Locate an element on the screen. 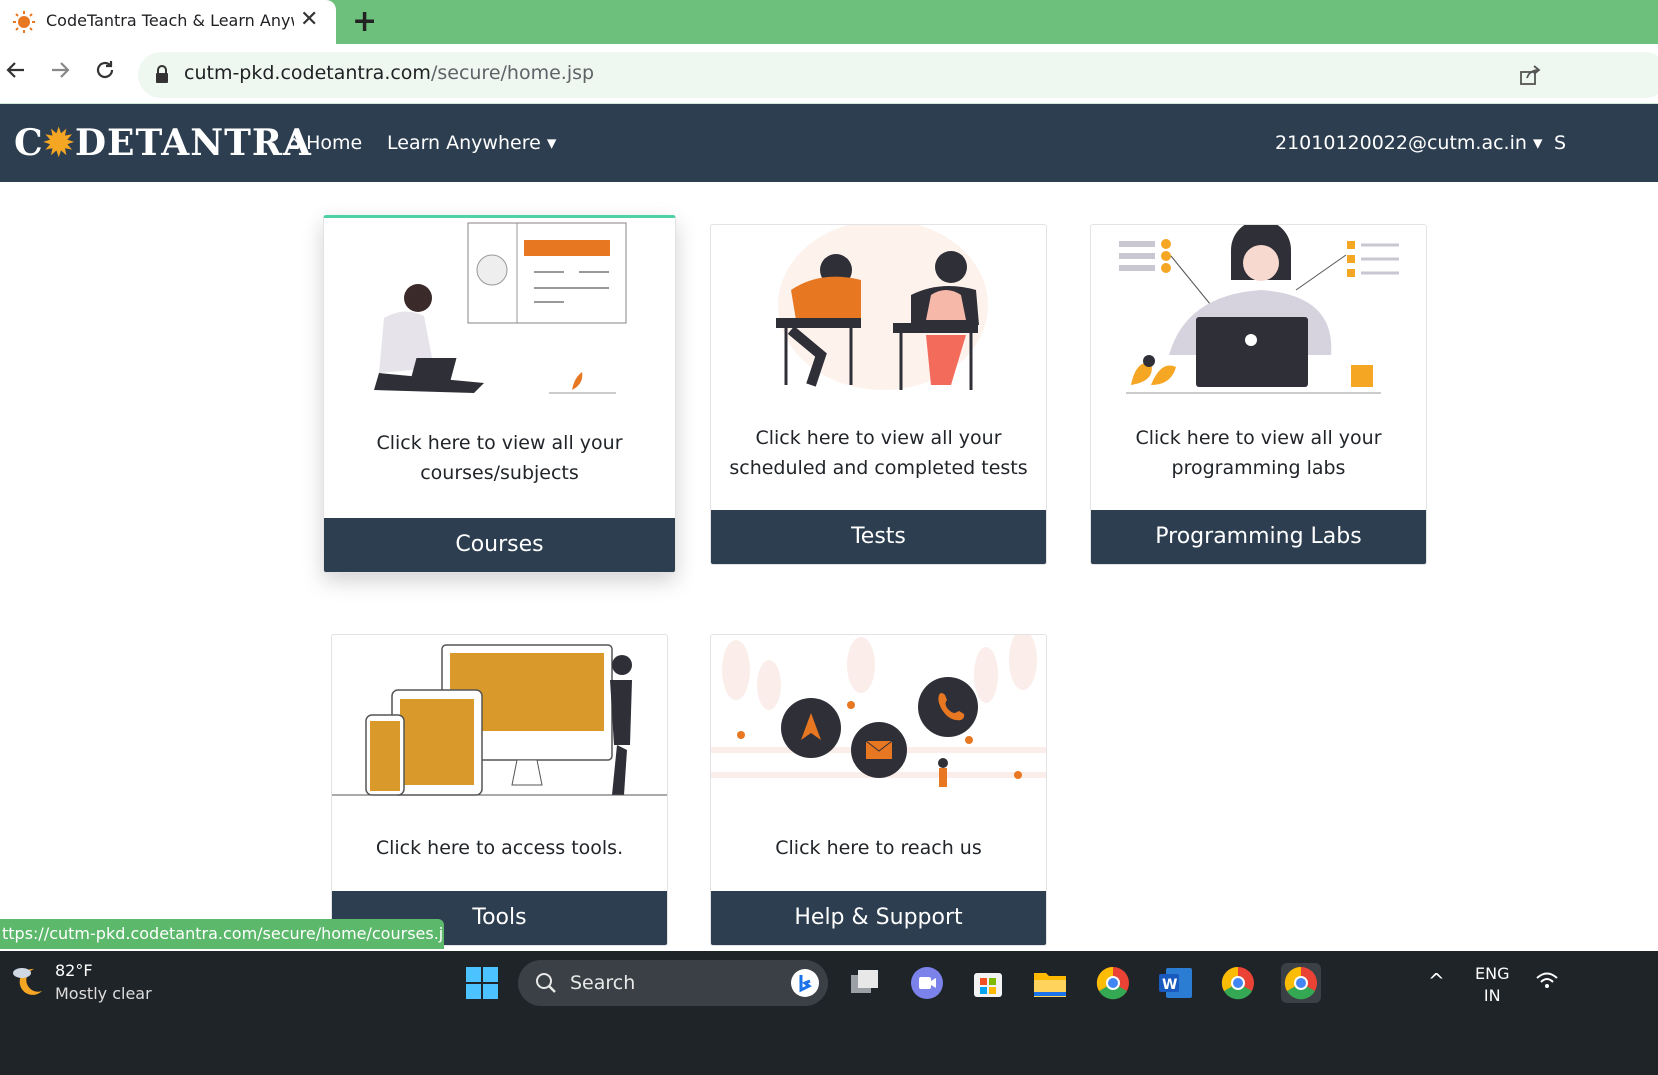 This screenshot has width=1658, height=1075. file-explorer-icon is located at coordinates (1050, 983).